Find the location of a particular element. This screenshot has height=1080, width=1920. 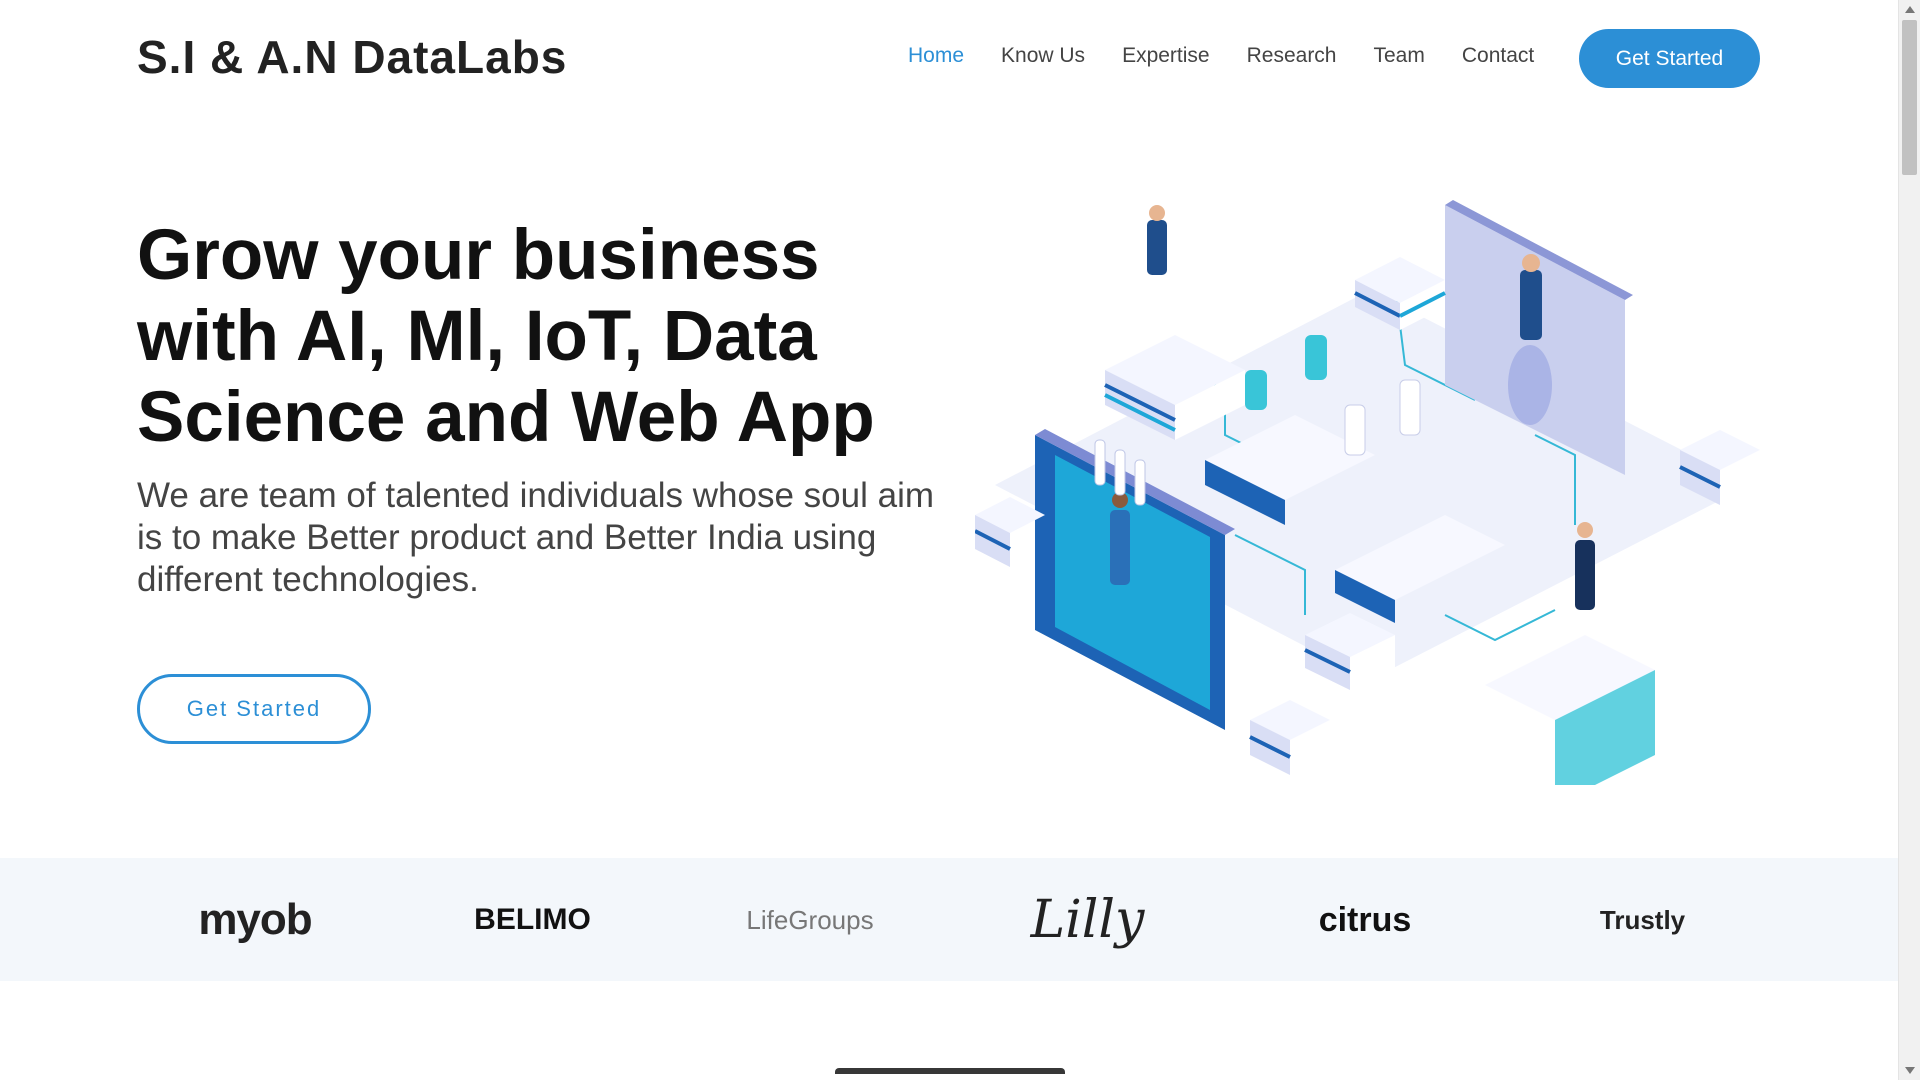

client-logo-lifegroups: LifeGroups is located at coordinates (810, 919).